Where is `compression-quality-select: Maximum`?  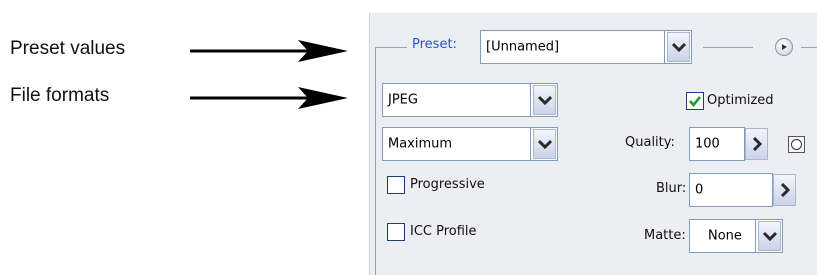 compression-quality-select: Maximum is located at coordinates (470, 144).